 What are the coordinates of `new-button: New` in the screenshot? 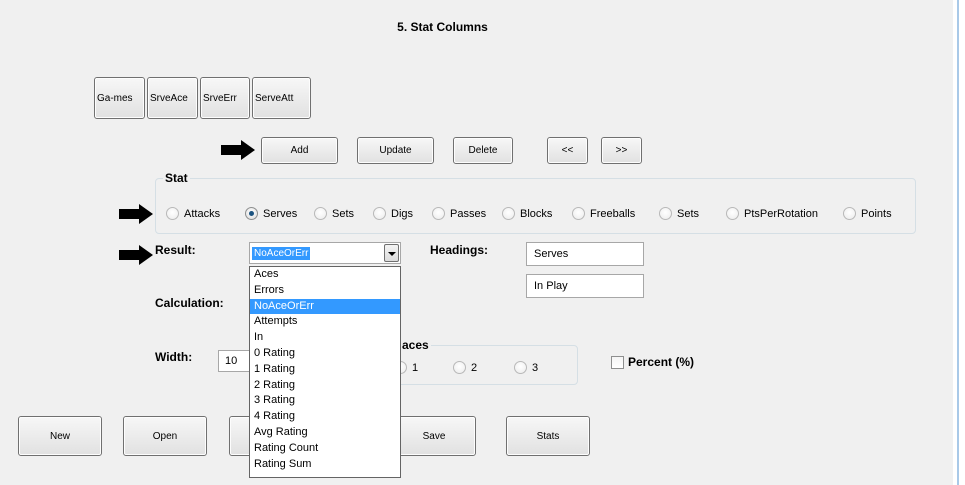 It's located at (60, 436).